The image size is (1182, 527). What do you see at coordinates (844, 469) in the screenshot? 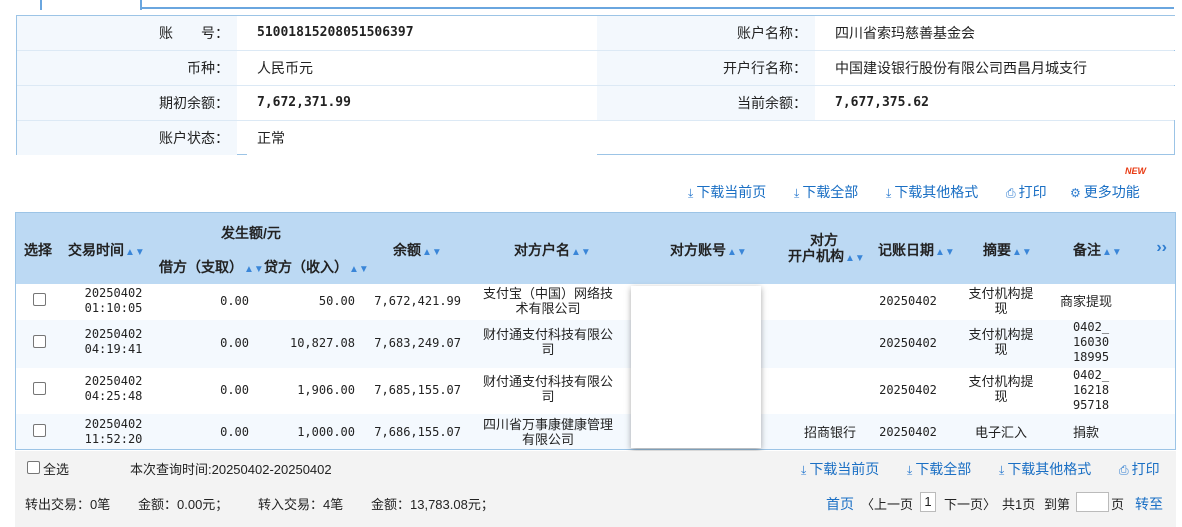
I see `footer-download-page-label: 下载当前页` at bounding box center [844, 469].